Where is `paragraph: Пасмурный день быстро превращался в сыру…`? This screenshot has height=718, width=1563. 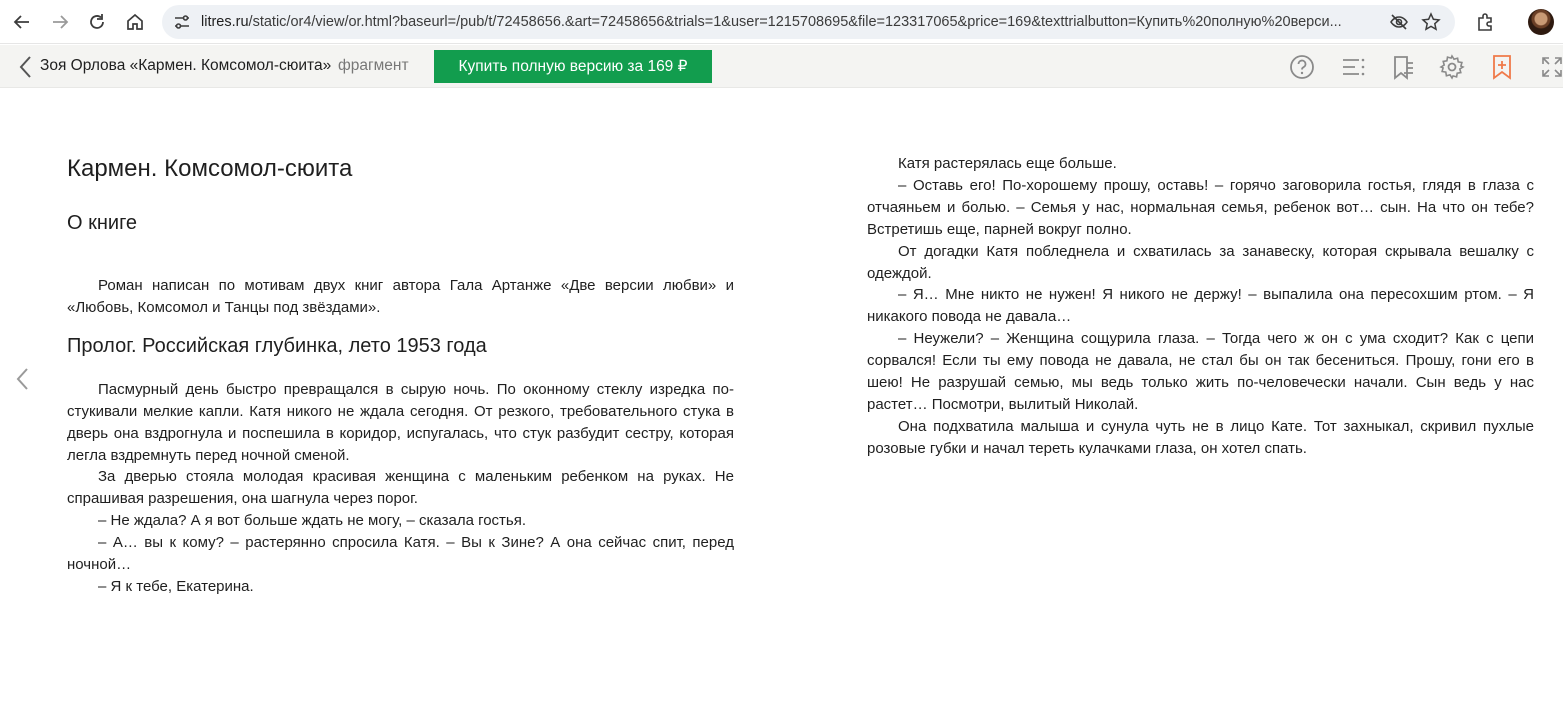
paragraph: Пасмурный день быстро превращался в сыру… is located at coordinates (400, 422).